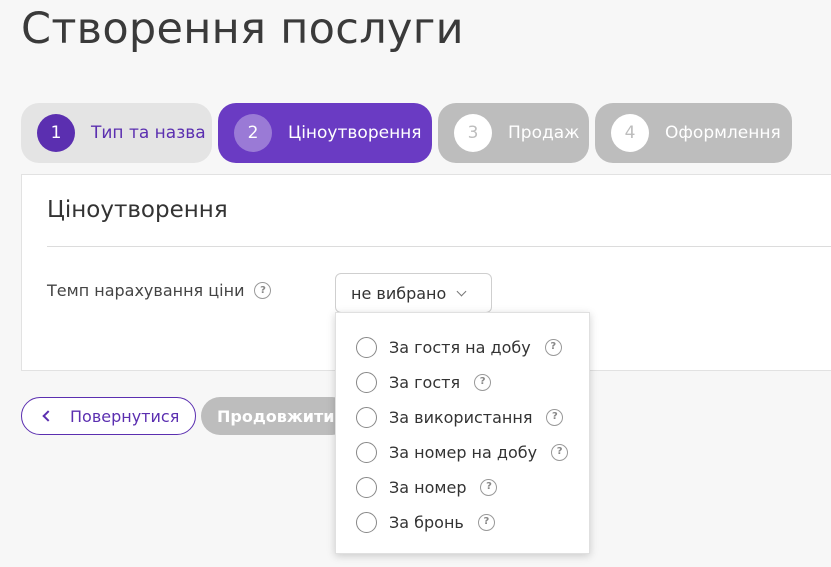 This screenshot has height=567, width=831. Describe the element at coordinates (56, 133) in the screenshot. I see `step-number: 1` at that location.